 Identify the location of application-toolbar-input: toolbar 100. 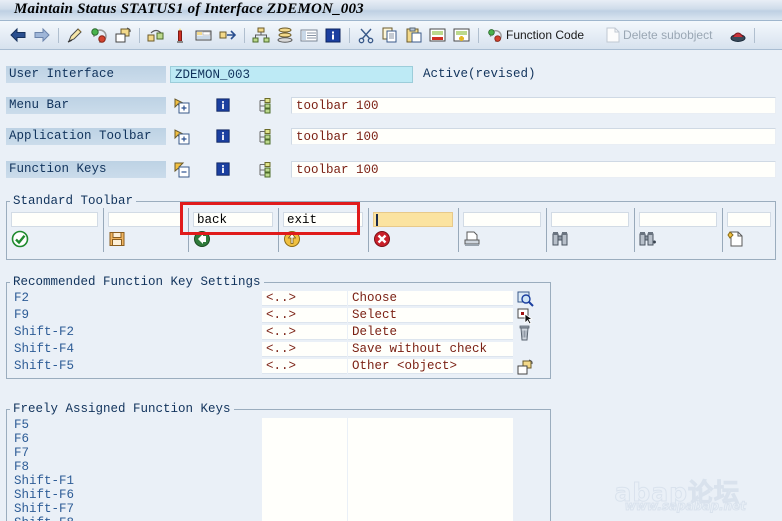
(533, 136).